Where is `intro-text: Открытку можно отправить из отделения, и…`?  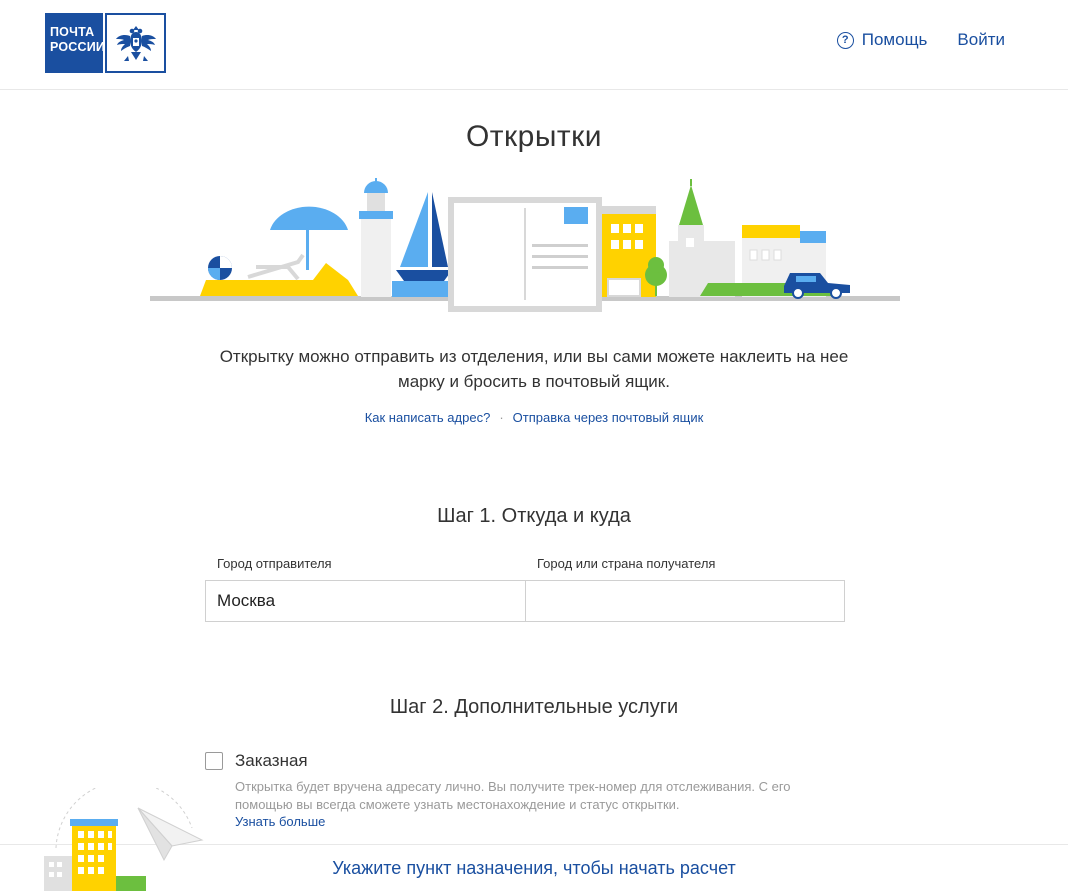
intro-text: Открытку можно отправить из отделения, и… is located at coordinates (534, 369).